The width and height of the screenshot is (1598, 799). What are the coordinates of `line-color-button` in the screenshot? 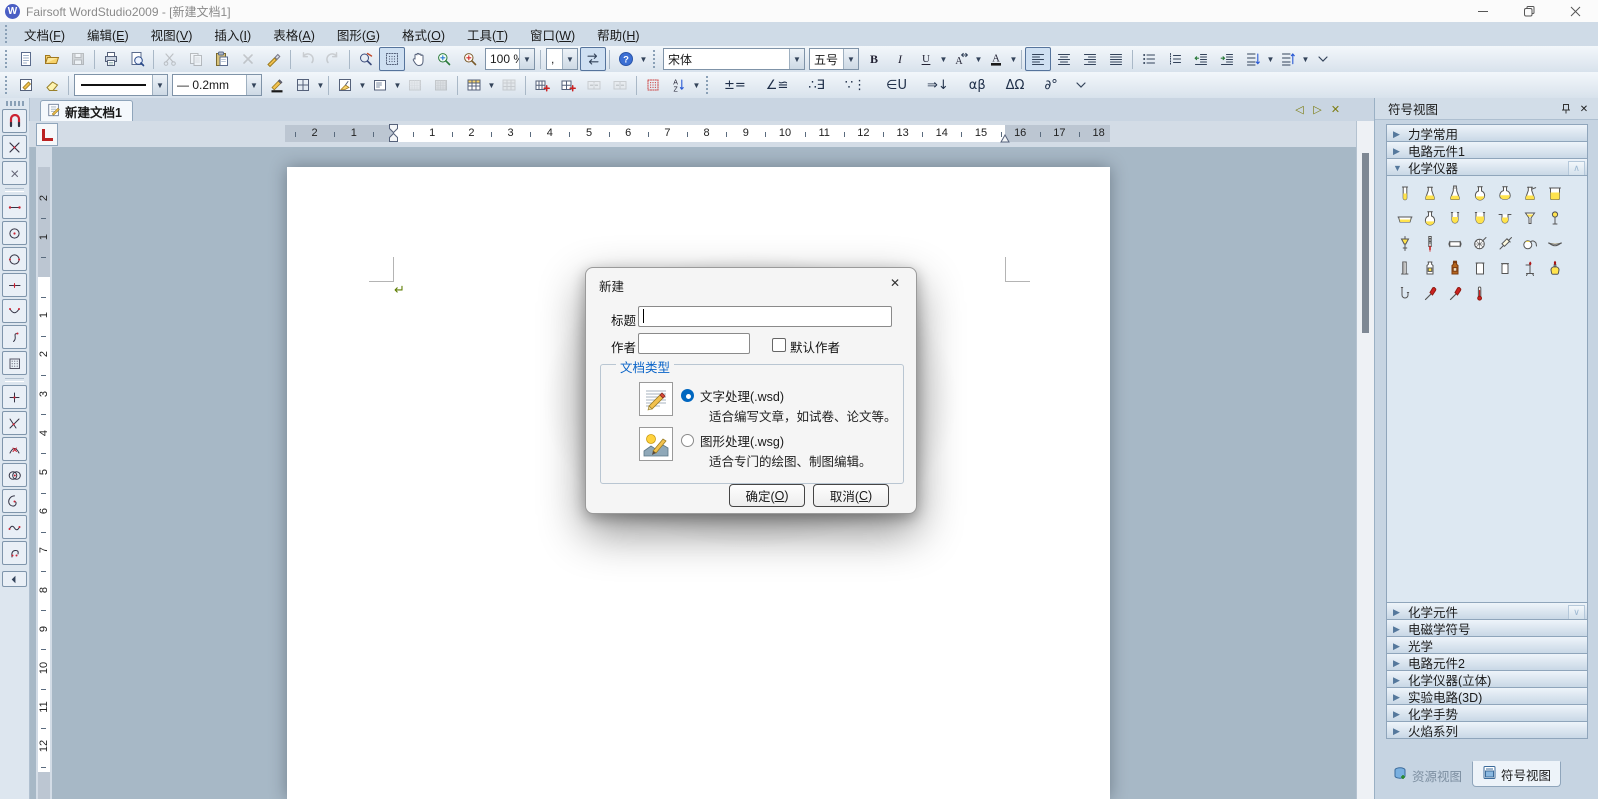 It's located at (277, 85).